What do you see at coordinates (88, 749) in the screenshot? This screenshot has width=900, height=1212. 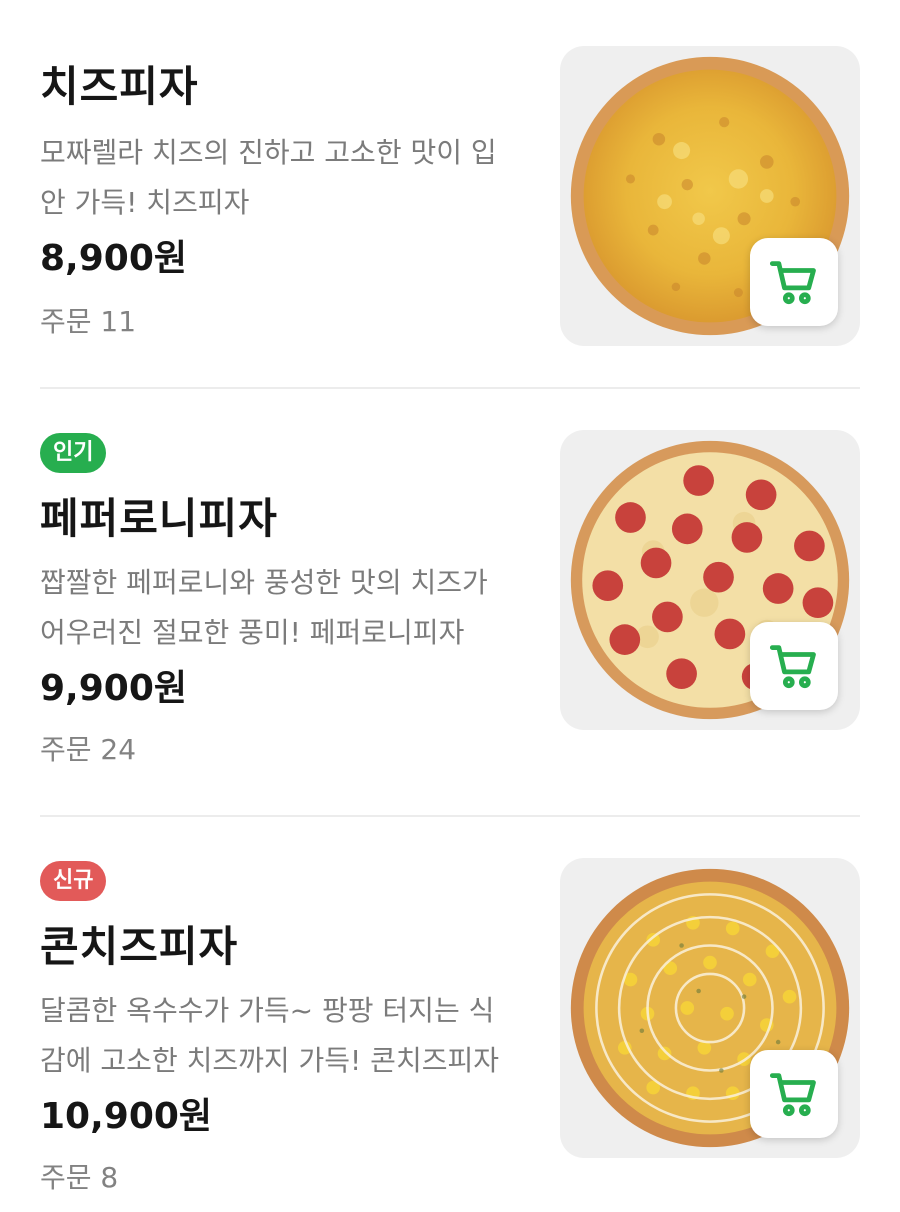 I see `menu-item-order-count: 주문 24` at bounding box center [88, 749].